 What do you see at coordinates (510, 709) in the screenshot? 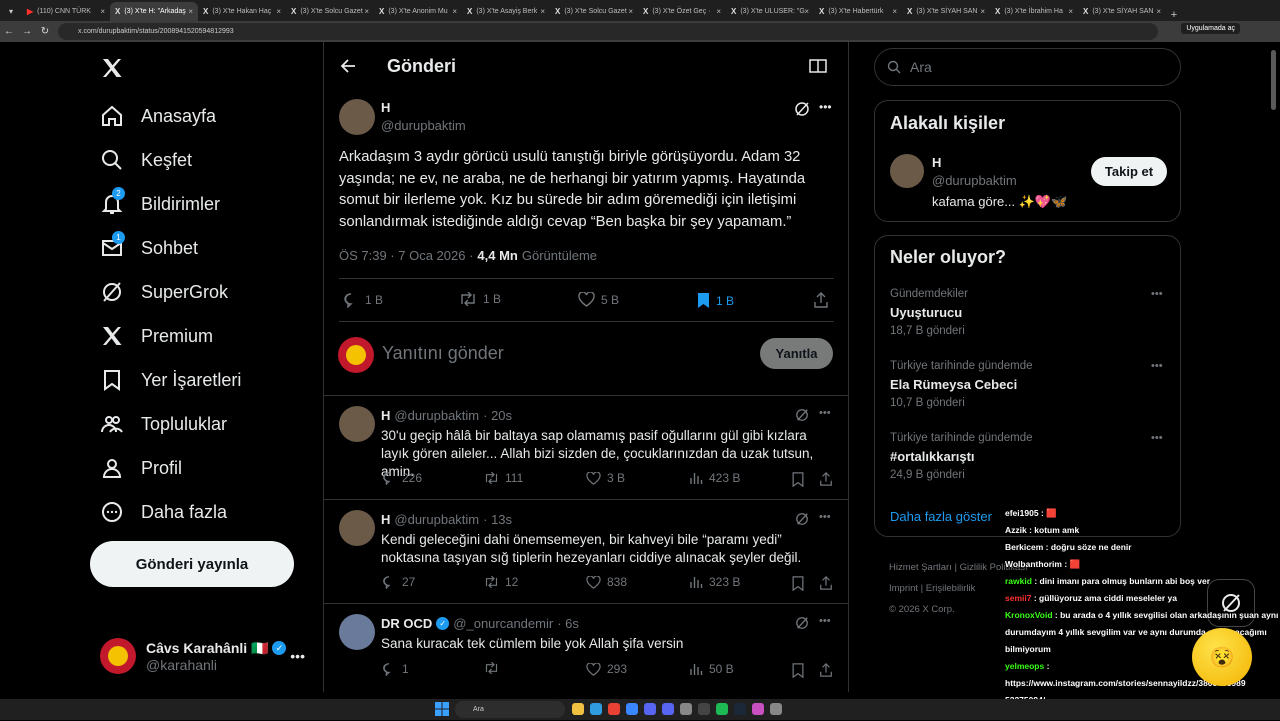
I see `taskbar-search: Ara` at bounding box center [510, 709].